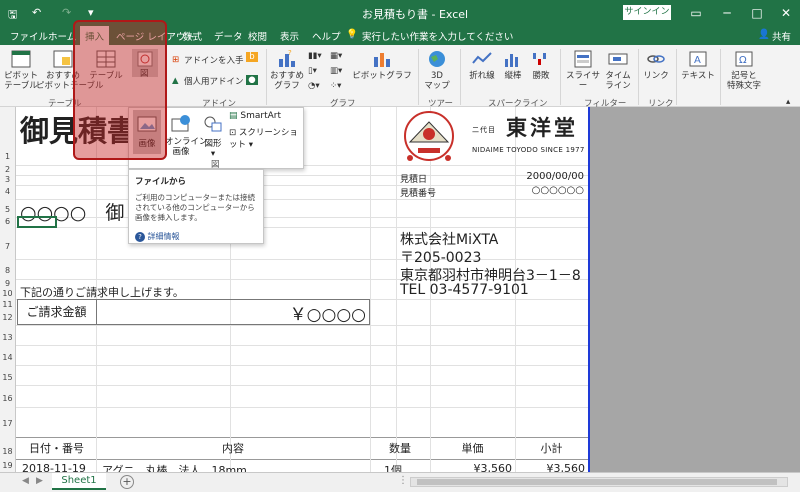 Image resolution: width=800 pixels, height=492 pixels. What do you see at coordinates (233, 133) in the screenshot?
I see `screenshot-icon: ⊡` at bounding box center [233, 133].